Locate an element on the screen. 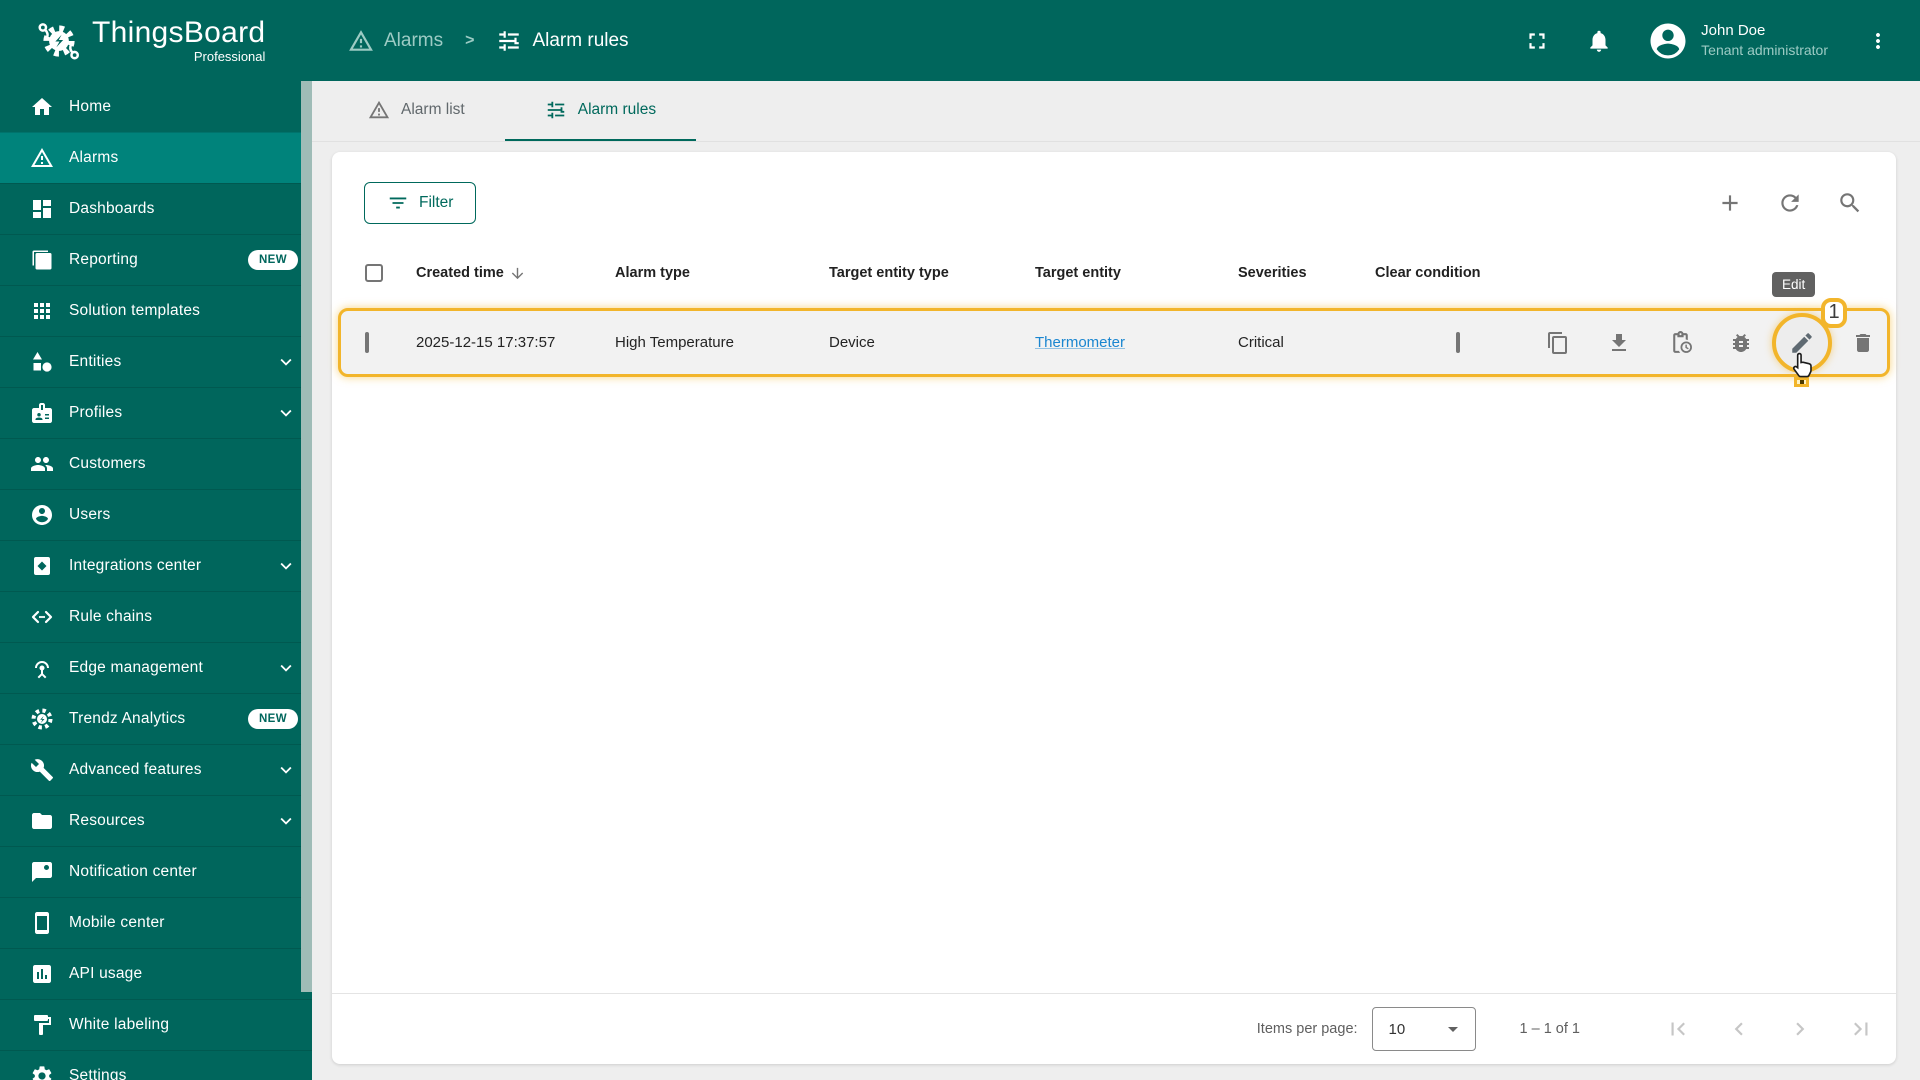 The image size is (1920, 1080). bell-icon is located at coordinates (1599, 41).